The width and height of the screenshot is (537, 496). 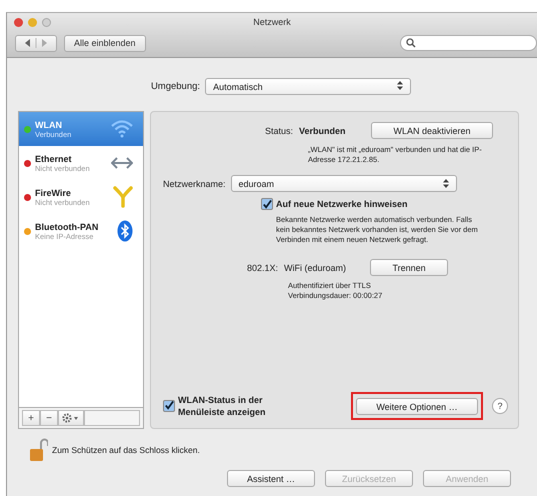 What do you see at coordinates (36, 43) in the screenshot?
I see `back-forward-control` at bounding box center [36, 43].